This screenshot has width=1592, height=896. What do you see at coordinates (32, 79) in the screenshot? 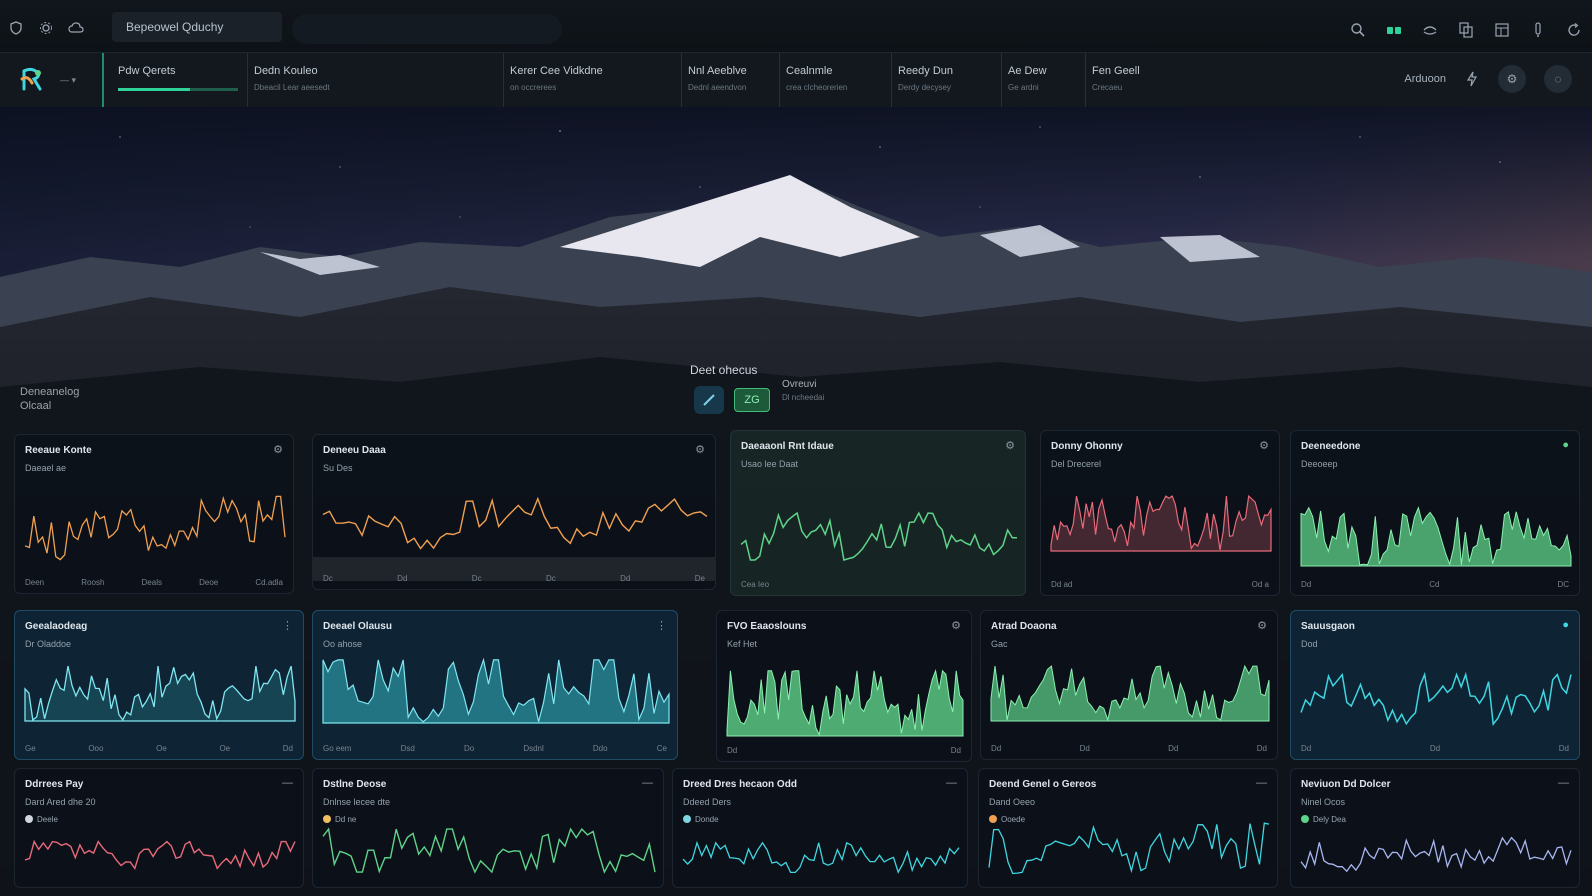
I see `app-logo-icon` at bounding box center [32, 79].